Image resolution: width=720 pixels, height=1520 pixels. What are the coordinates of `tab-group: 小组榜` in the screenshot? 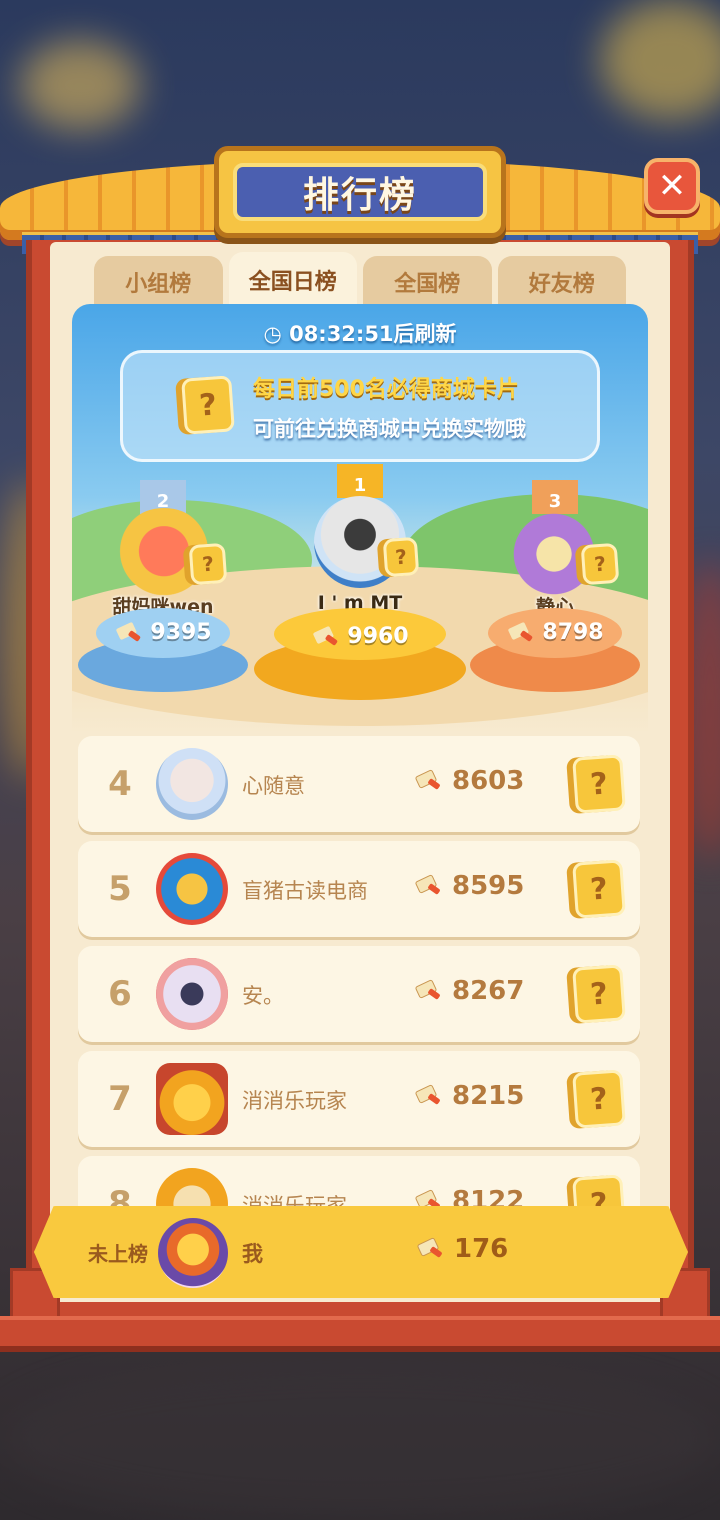 It's located at (158, 282).